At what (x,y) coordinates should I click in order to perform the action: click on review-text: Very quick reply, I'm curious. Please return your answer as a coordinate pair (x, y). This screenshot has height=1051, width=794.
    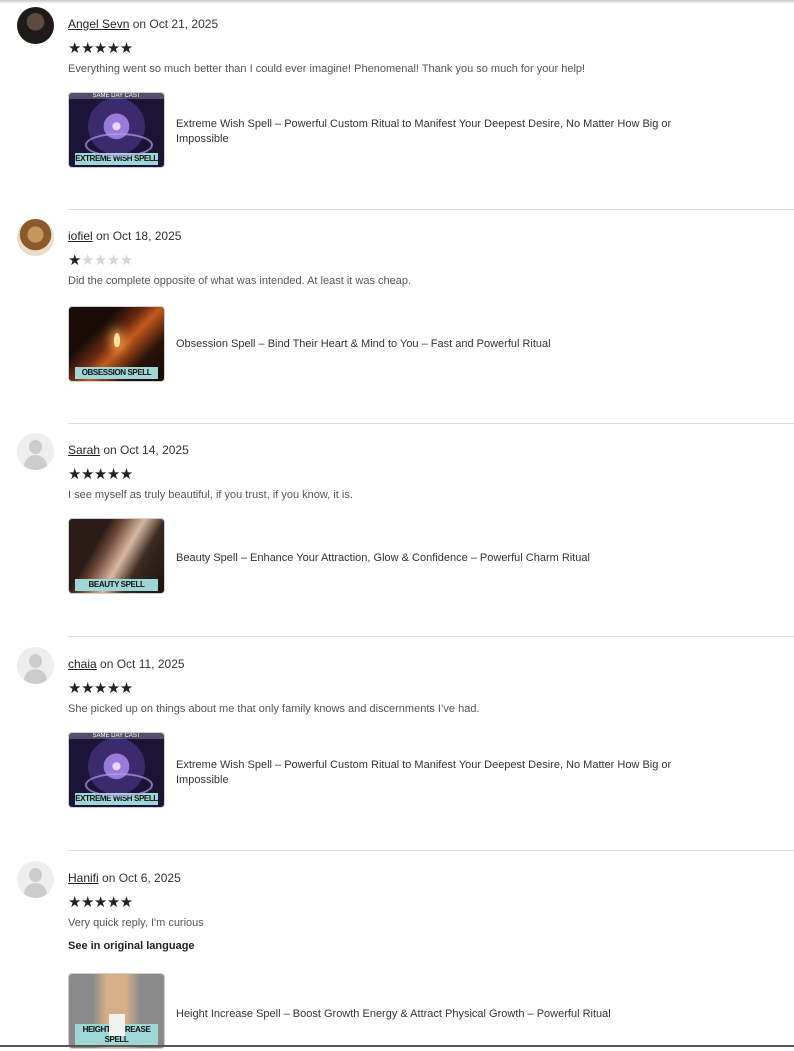
    Looking at the image, I should click on (136, 923).